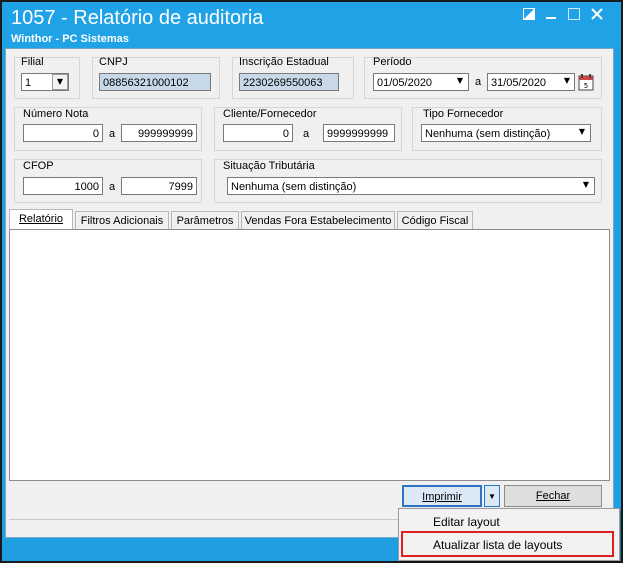 The width and height of the screenshot is (623, 563). I want to click on periodo-group: Período 01/05/2020 ▼ a 31/05/2020 ▼ 5, so click(483, 77).